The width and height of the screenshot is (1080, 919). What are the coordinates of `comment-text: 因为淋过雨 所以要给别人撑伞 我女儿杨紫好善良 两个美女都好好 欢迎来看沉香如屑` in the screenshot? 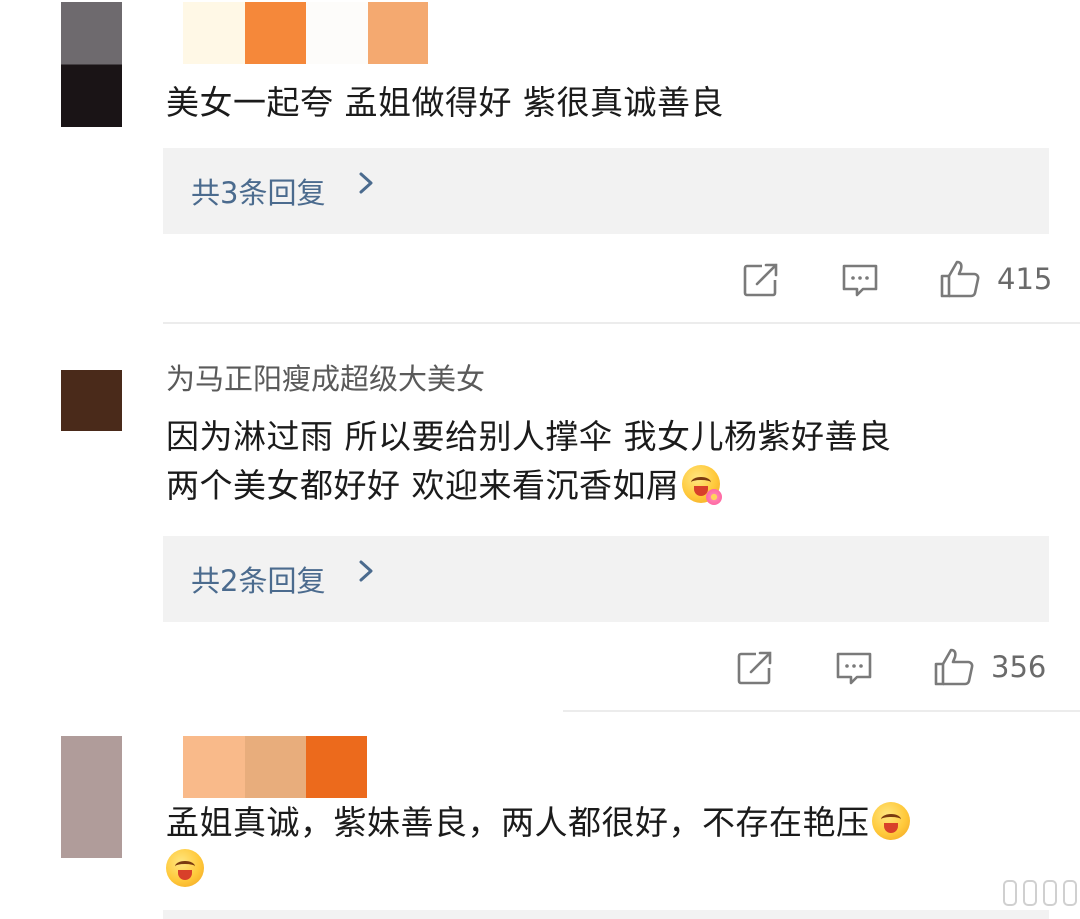 It's located at (529, 461).